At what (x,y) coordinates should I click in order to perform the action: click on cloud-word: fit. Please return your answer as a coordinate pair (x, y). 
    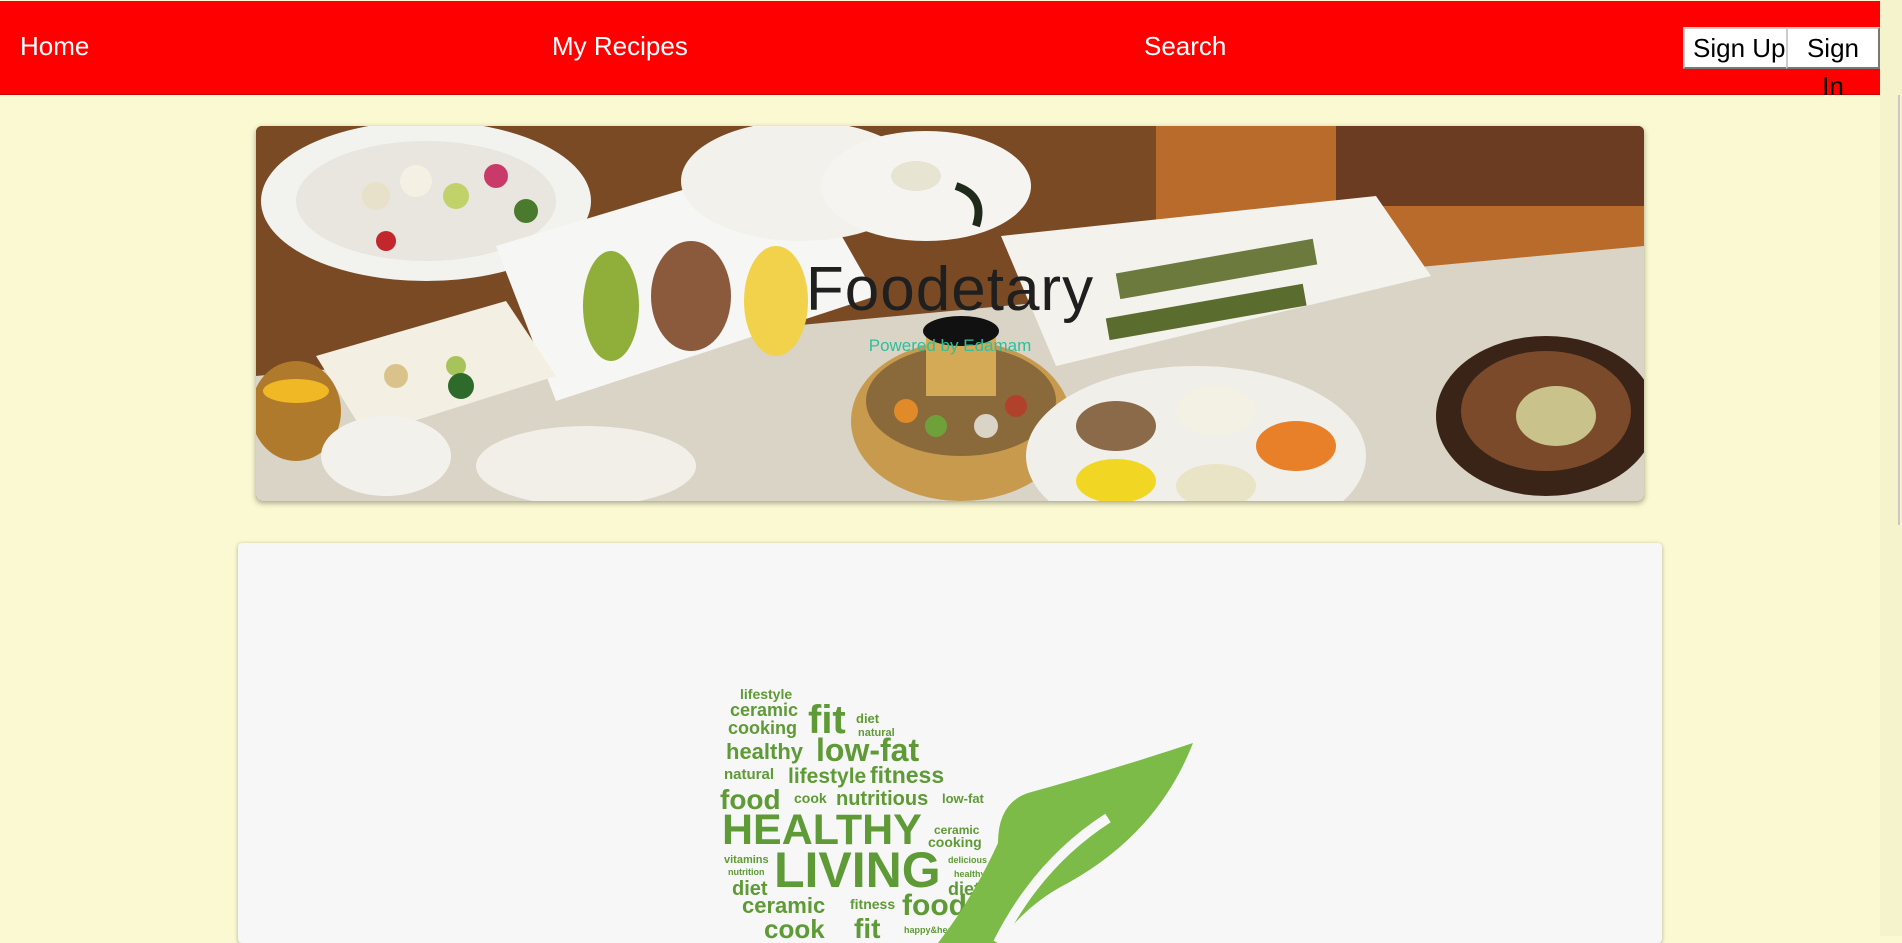
    Looking at the image, I should click on (867, 928).